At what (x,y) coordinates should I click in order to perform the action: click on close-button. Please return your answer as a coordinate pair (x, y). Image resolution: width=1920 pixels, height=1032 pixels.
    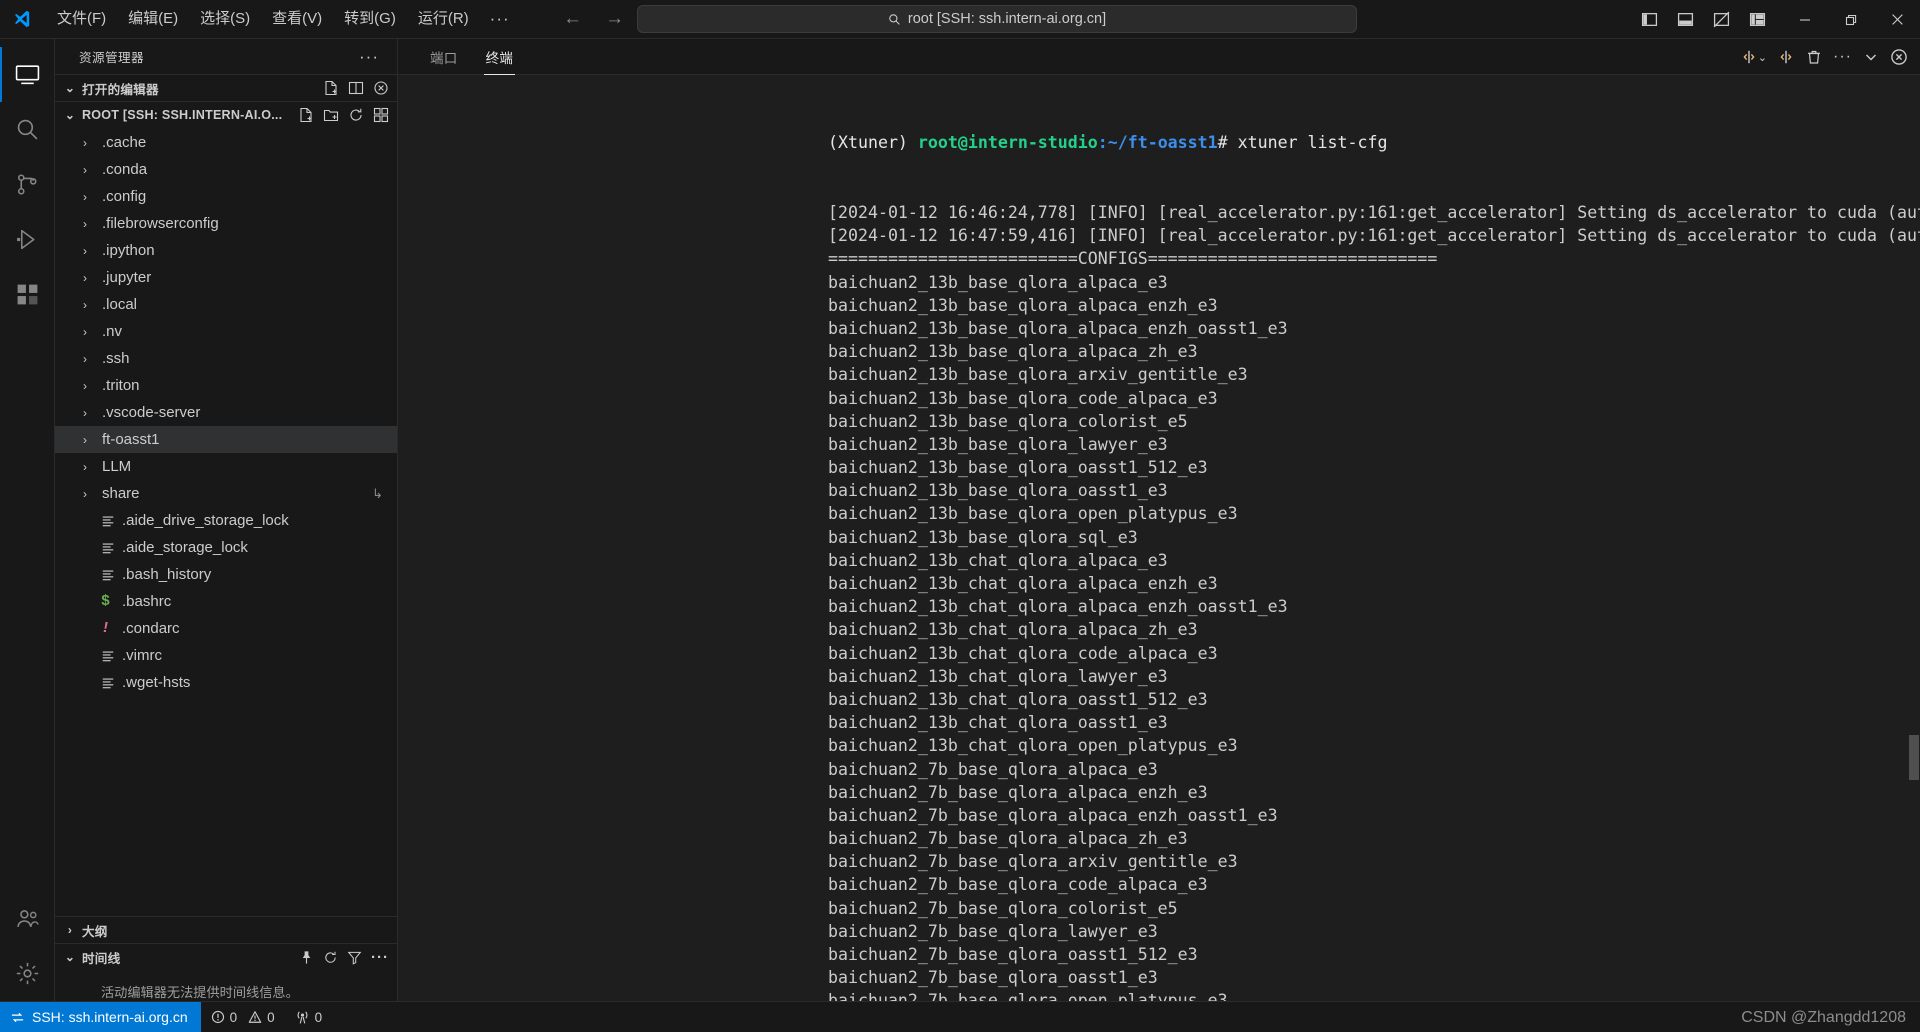
    Looking at the image, I should click on (1897, 19).